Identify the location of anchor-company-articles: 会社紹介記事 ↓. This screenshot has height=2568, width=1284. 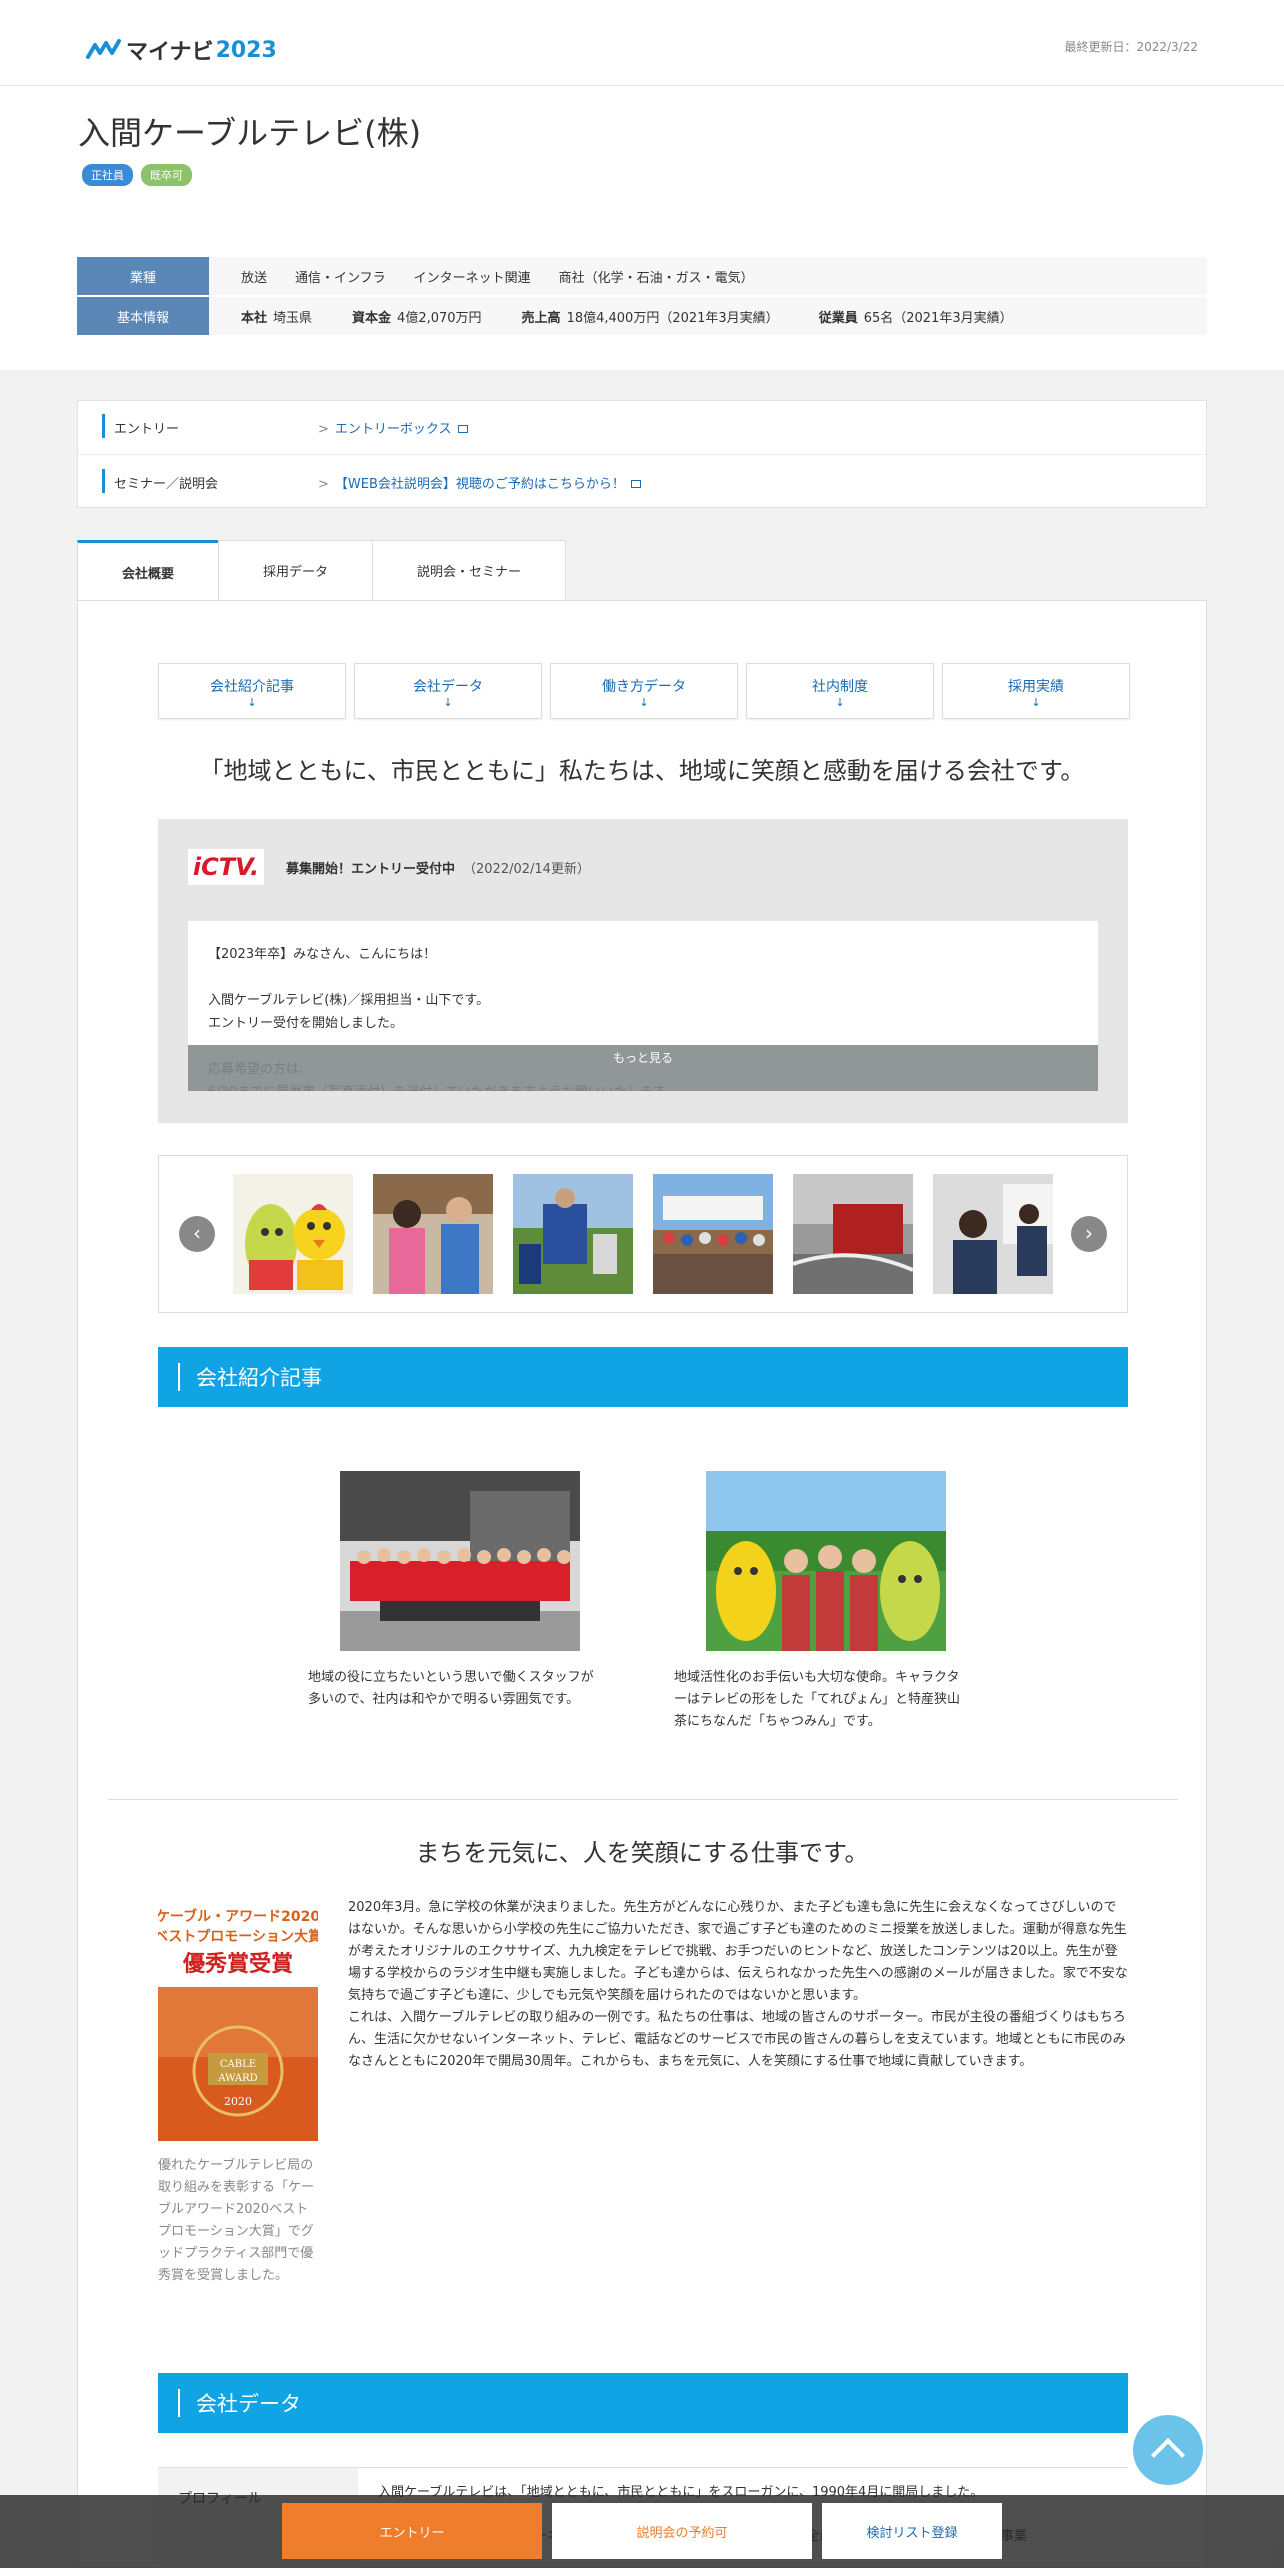
(252, 691).